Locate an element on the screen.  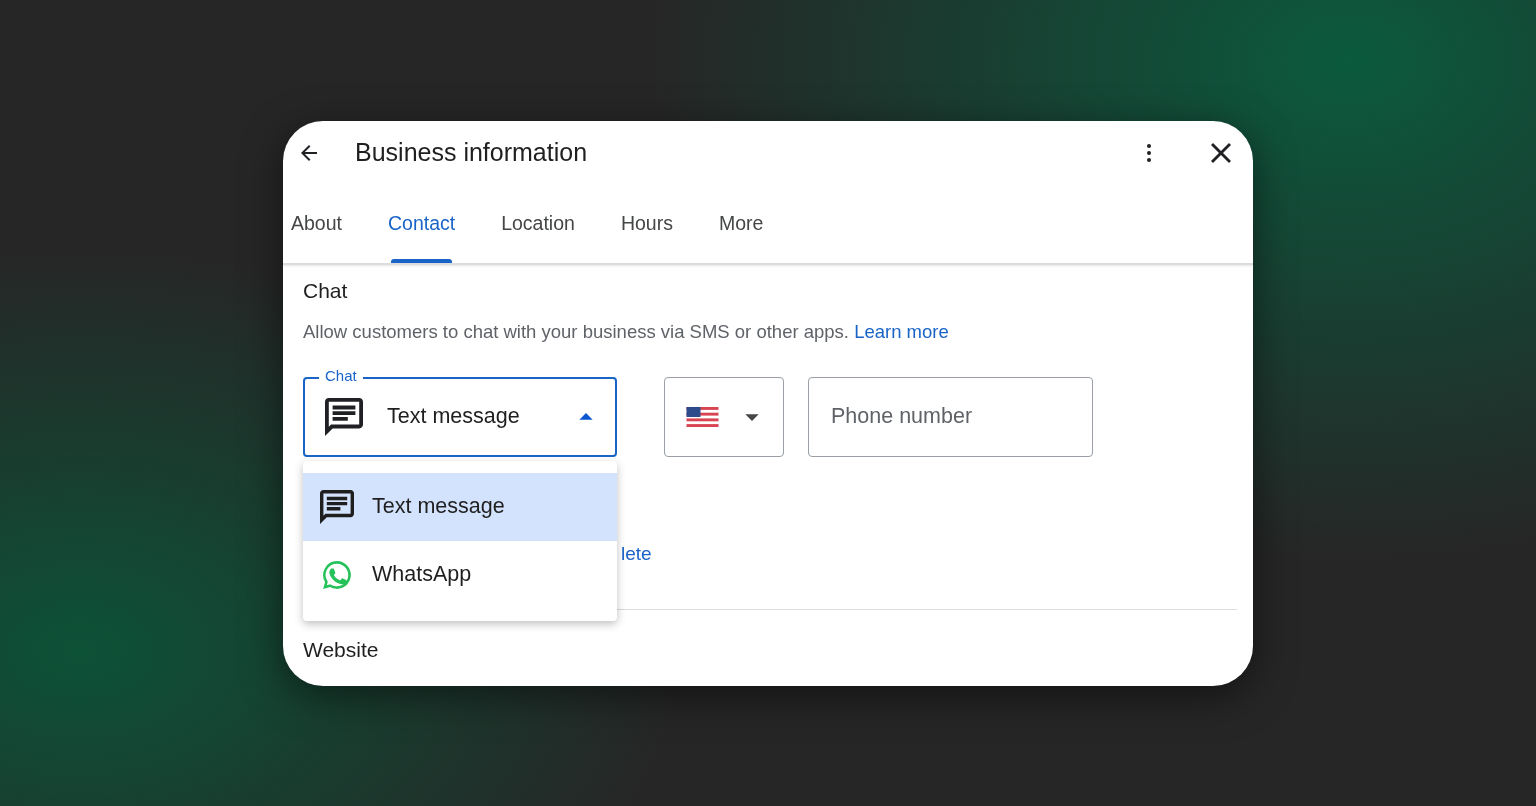
more-options-icon is located at coordinates (1149, 152).